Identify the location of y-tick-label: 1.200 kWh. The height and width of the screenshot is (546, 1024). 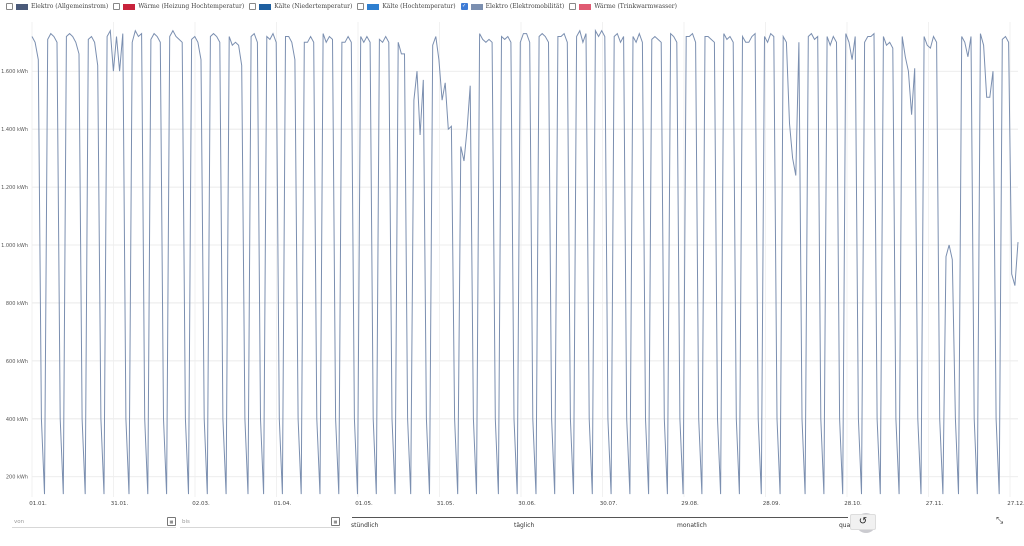
(14, 188).